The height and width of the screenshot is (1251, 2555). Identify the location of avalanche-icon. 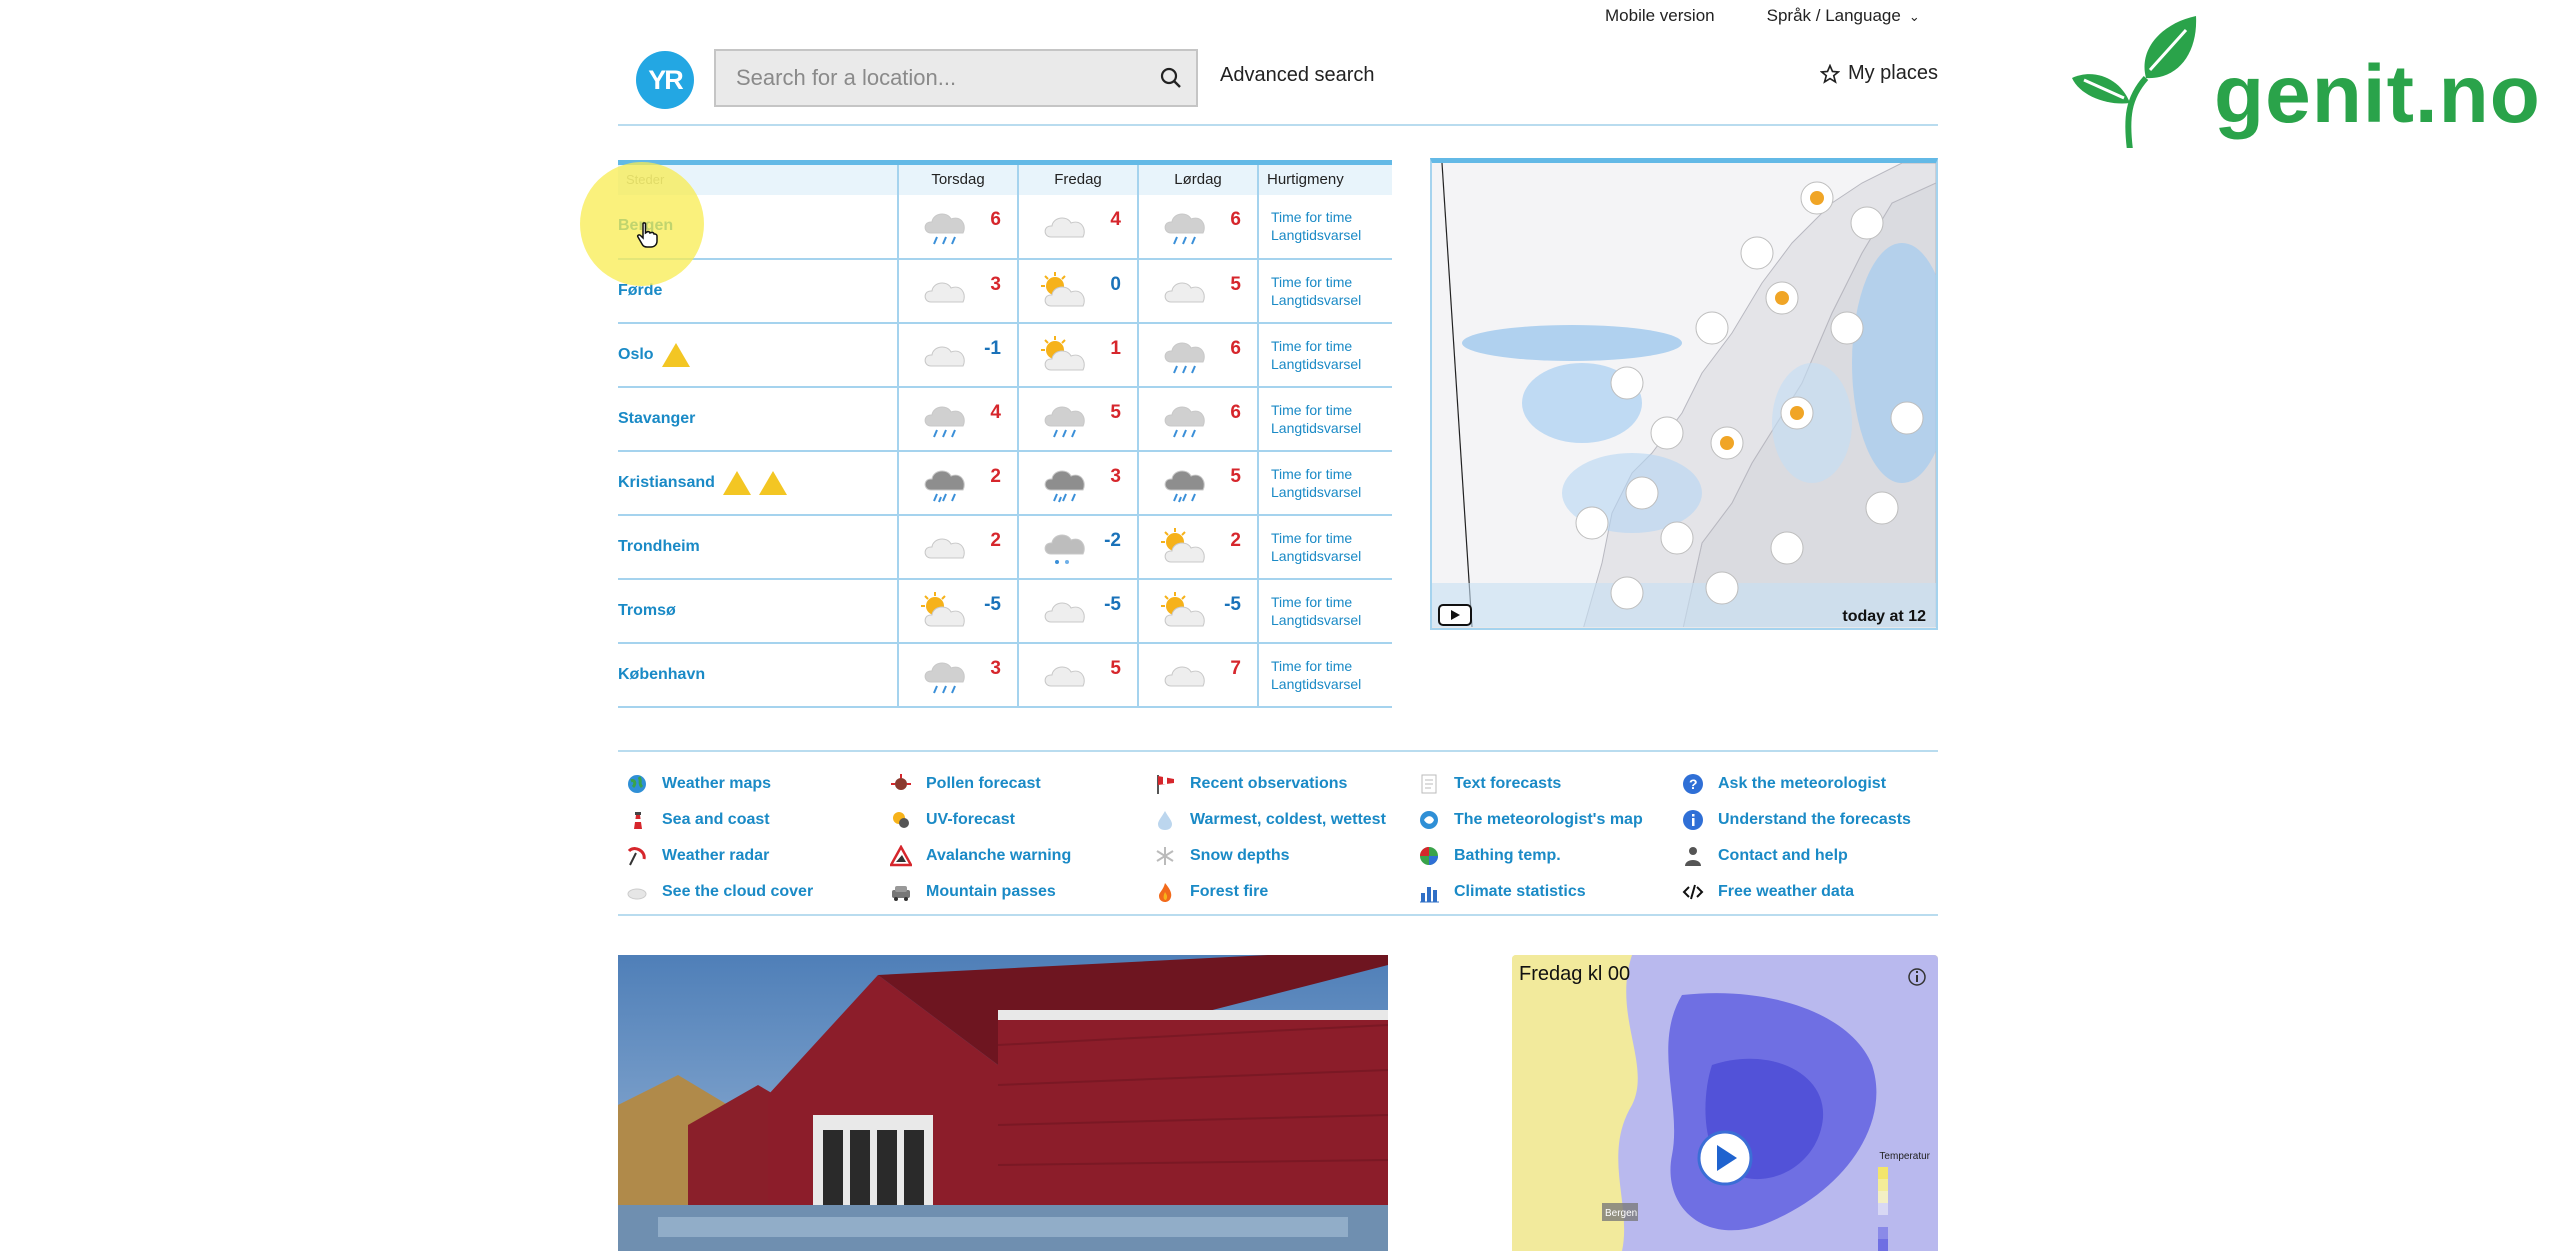
(901, 856).